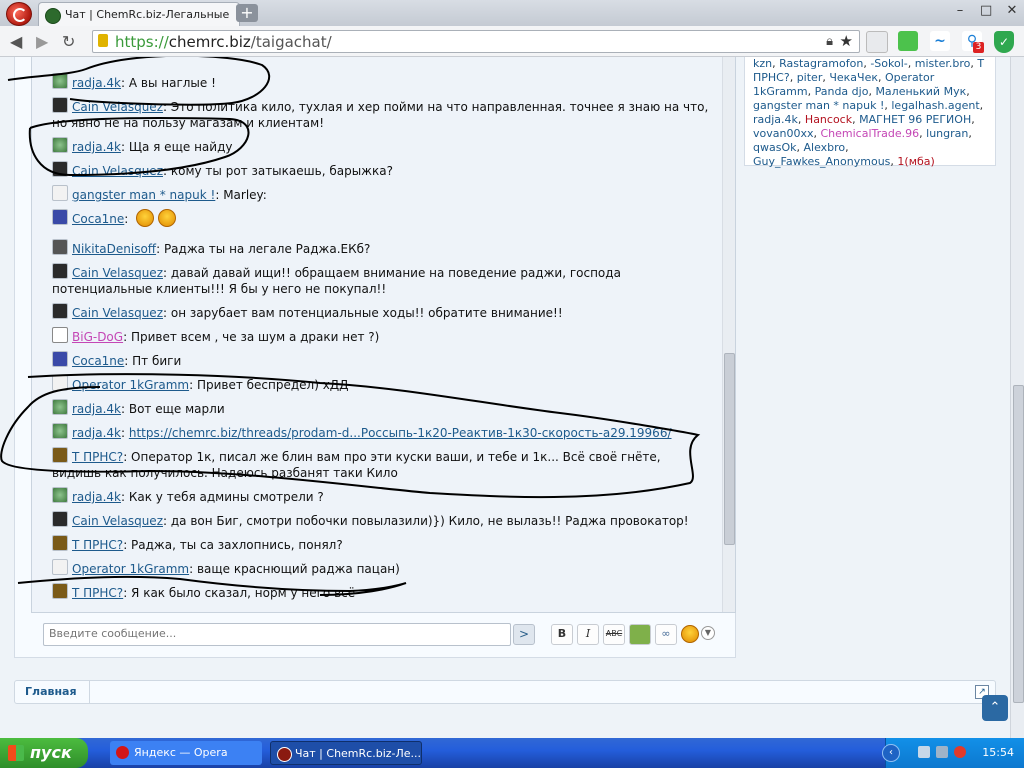 The width and height of the screenshot is (1024, 768). Describe the element at coordinates (52, 692) in the screenshot. I see `breadcrumb-home-link: Главная` at that location.